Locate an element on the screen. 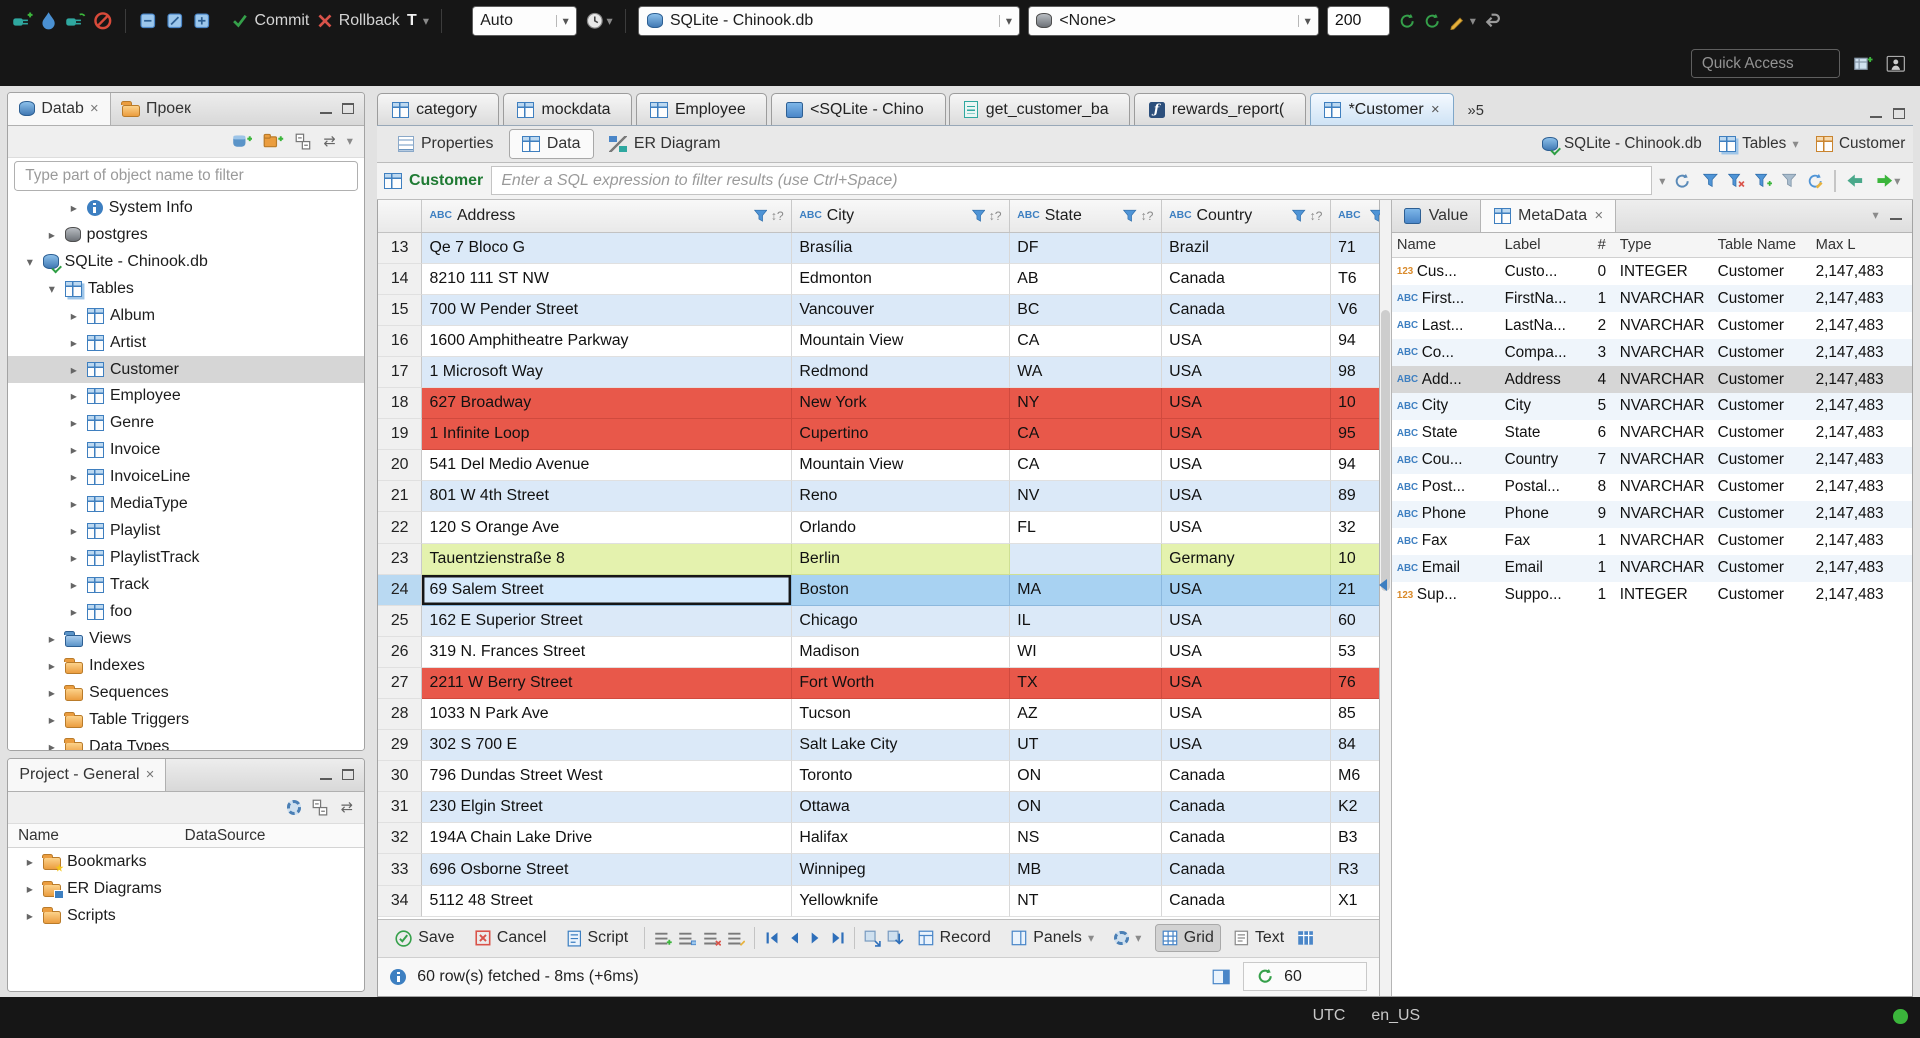 Image resolution: width=1920 pixels, height=1038 pixels. transaction-log-button: T ▾ is located at coordinates (418, 21).